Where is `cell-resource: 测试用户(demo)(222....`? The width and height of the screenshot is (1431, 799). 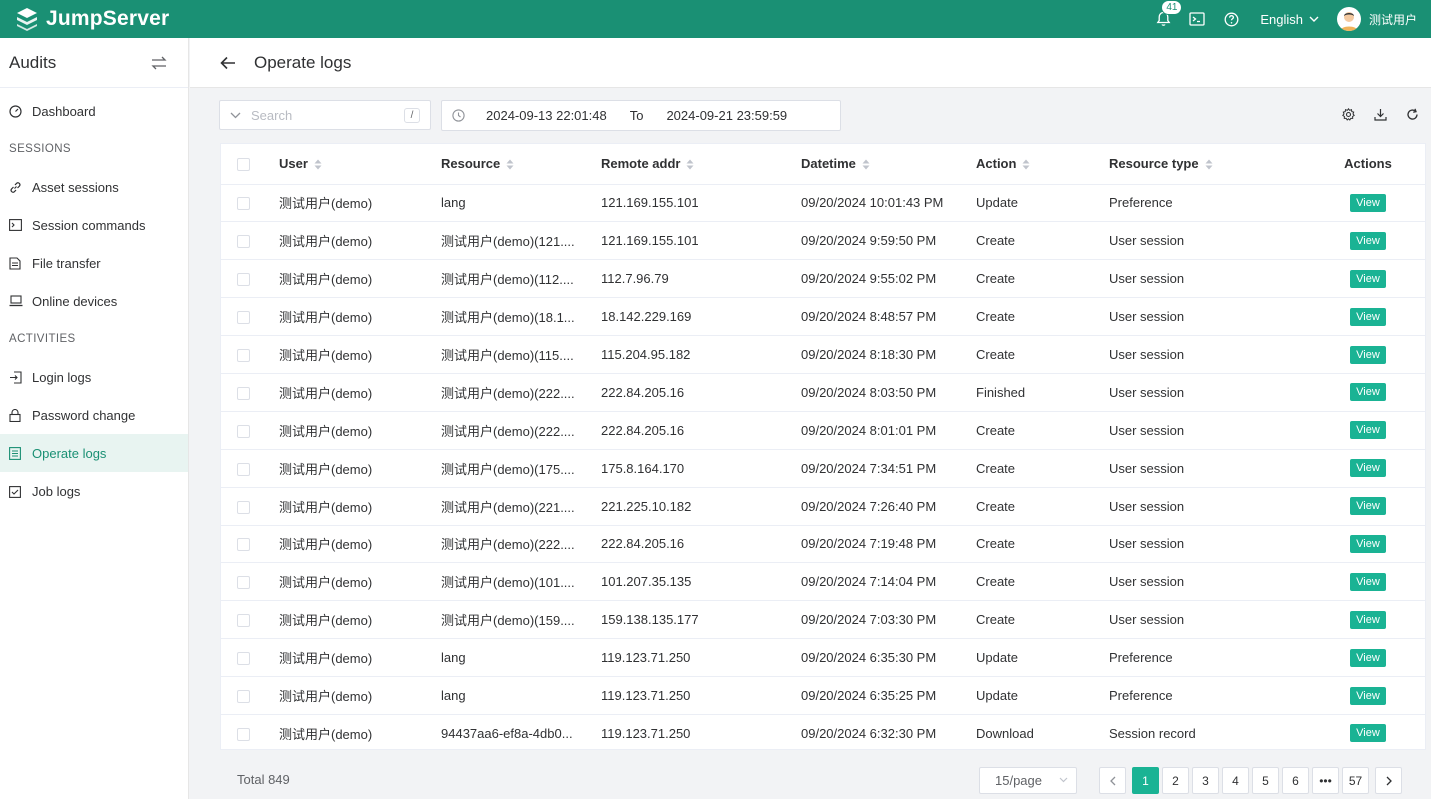 cell-resource: 测试用户(demo)(222.... is located at coordinates (521, 430).